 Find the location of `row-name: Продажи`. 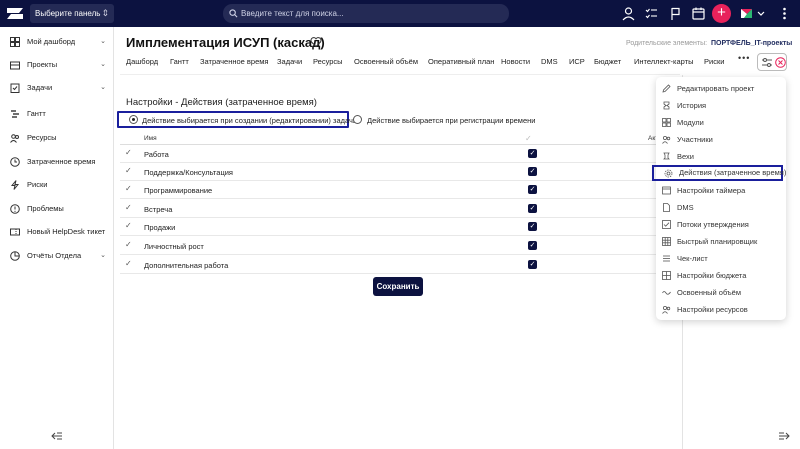

row-name: Продажи is located at coordinates (160, 227).